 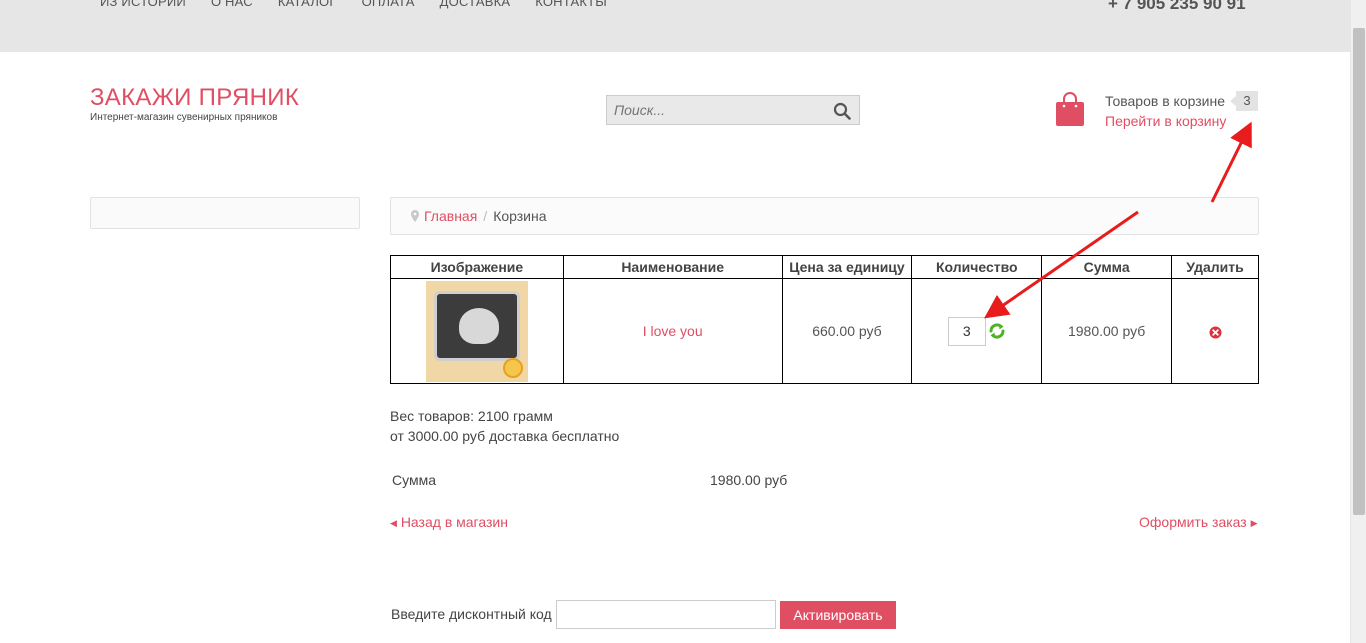 I want to click on table-row: I love you 660.00 руб 1980.00 руб, so click(x=824, y=331).